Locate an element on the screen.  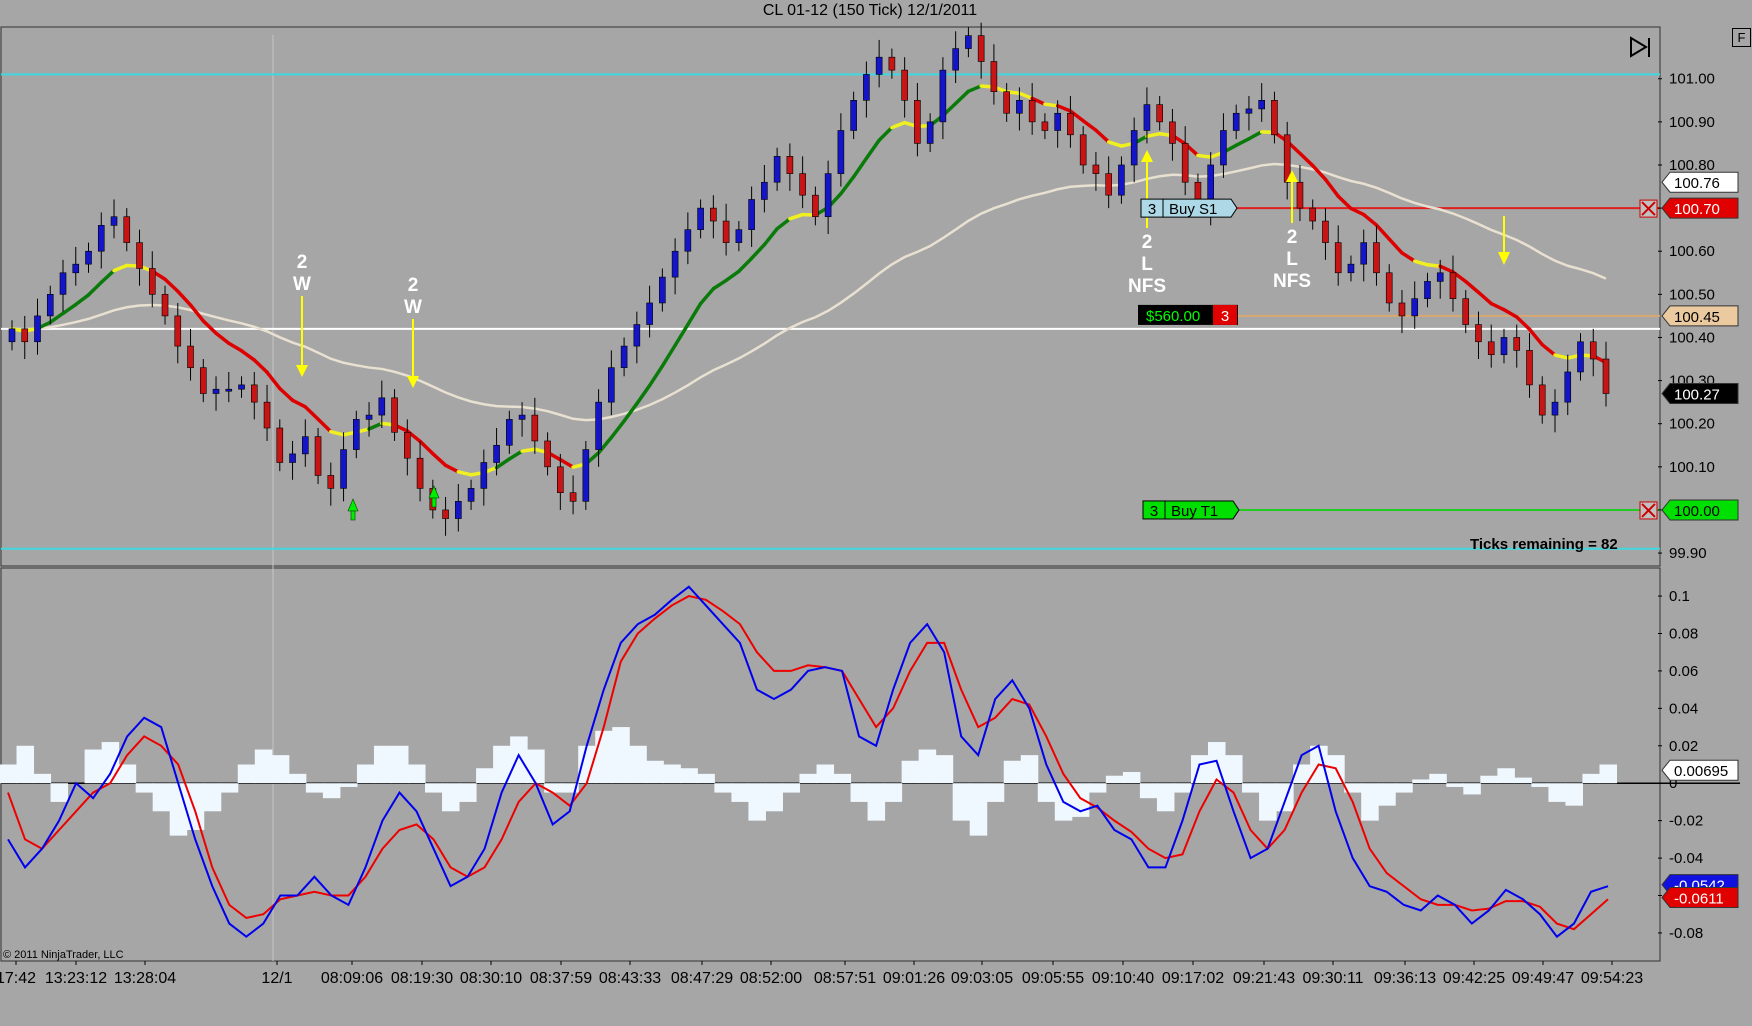
time-axis-label: 08:43:33 is located at coordinates (630, 978).